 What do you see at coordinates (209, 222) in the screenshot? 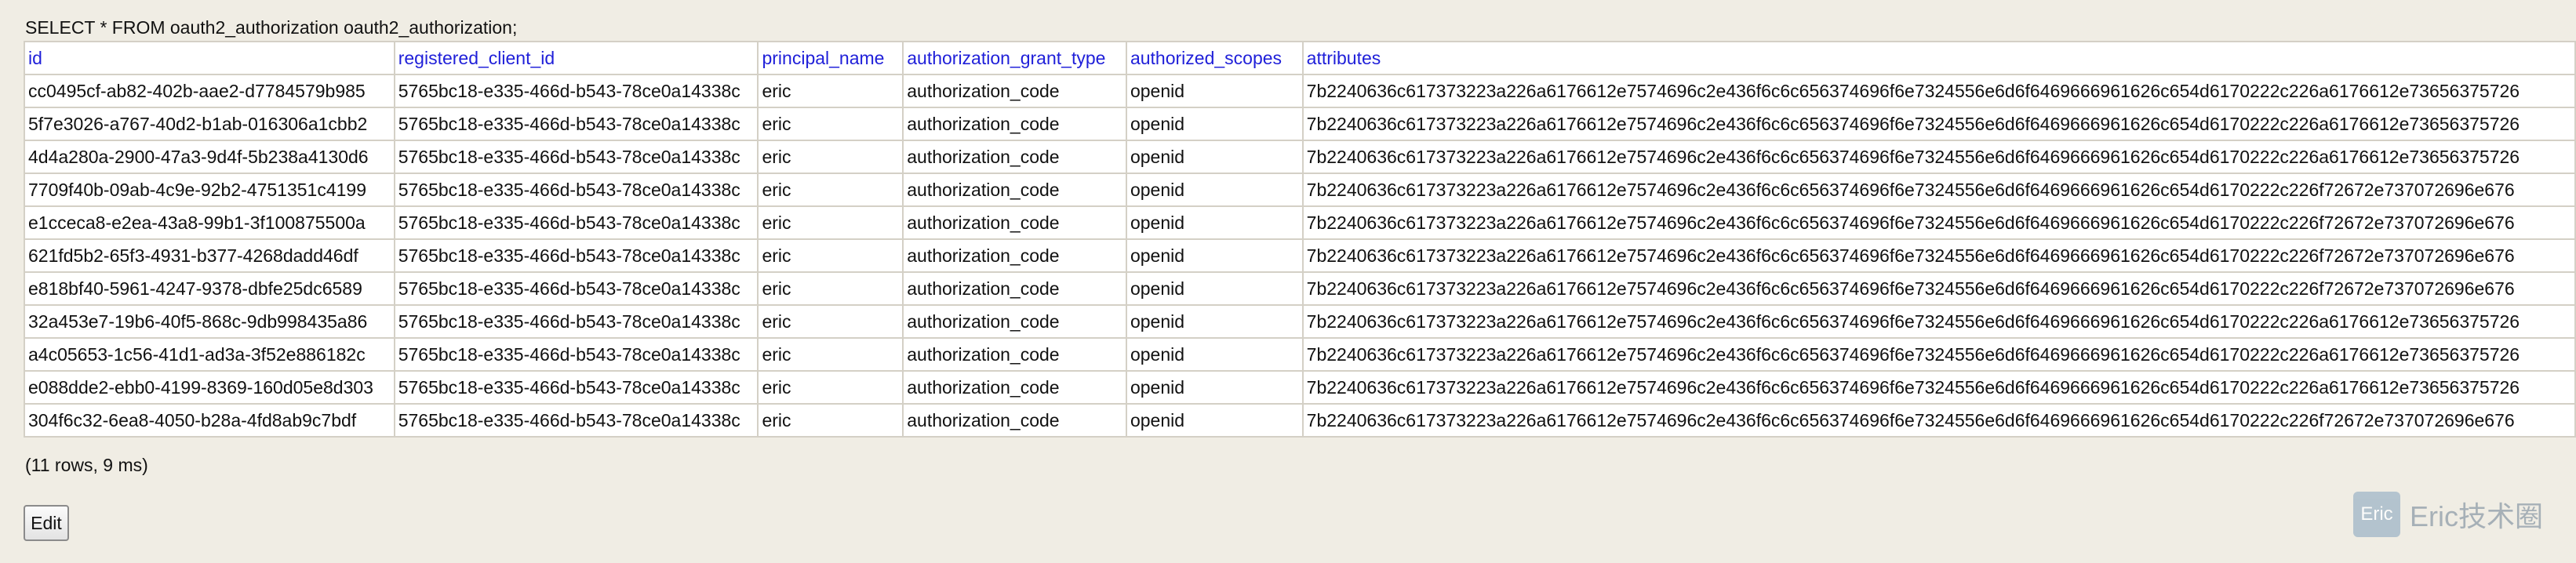
I see `cell-id: e1cceca8-e2ea-43a8-99b1-3f100875500a` at bounding box center [209, 222].